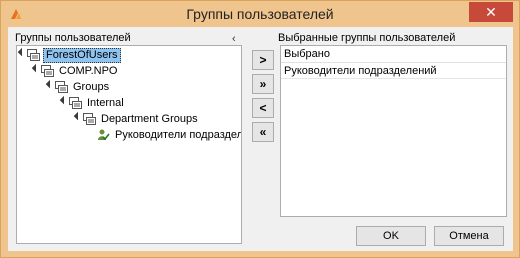  I want to click on remove-all-button: «, so click(263, 132).